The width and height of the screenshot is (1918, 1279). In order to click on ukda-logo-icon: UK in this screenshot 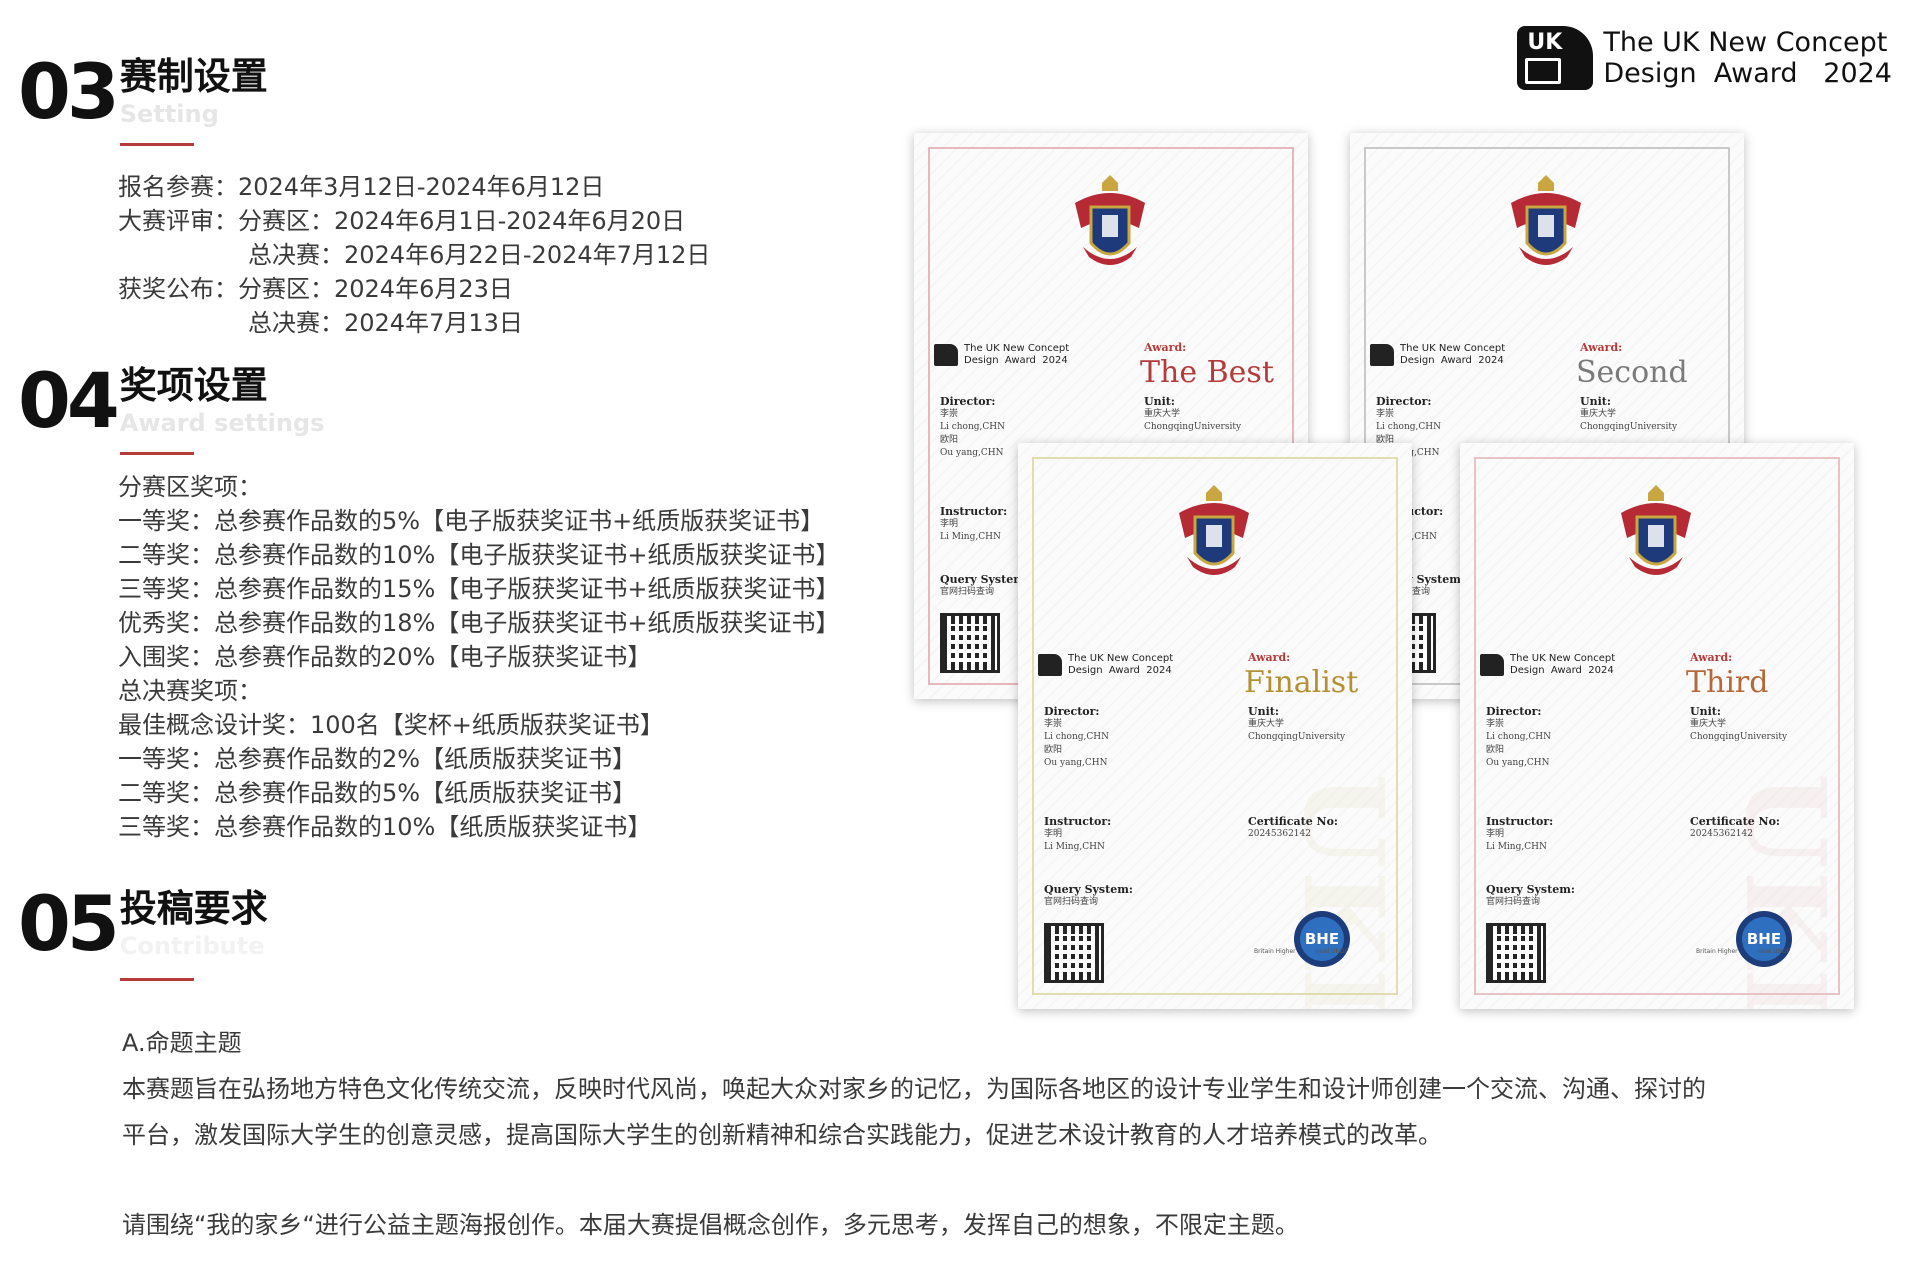, I will do `click(1555, 58)`.